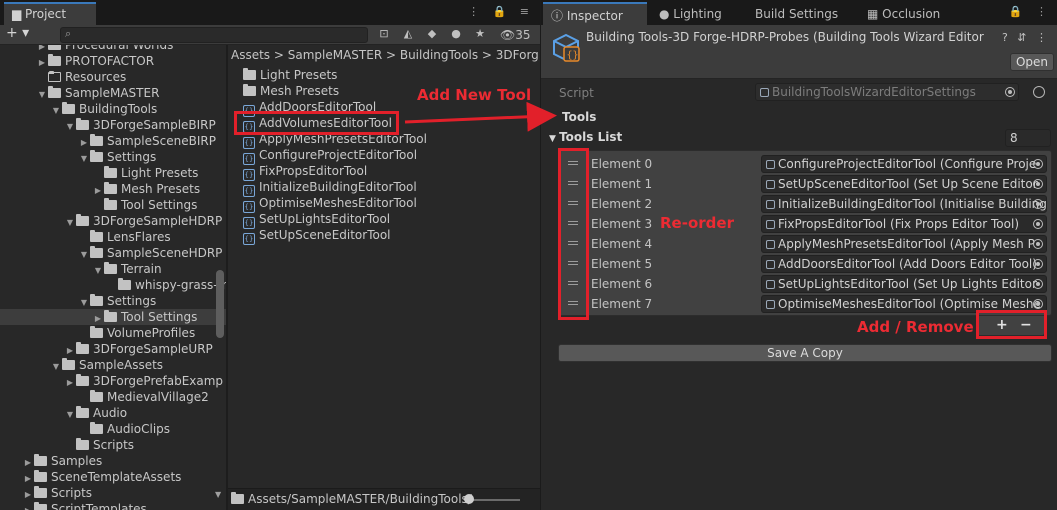 Image resolution: width=1057 pixels, height=510 pixels. I want to click on hidden-packages-toggle: 👁35, so click(515, 35).